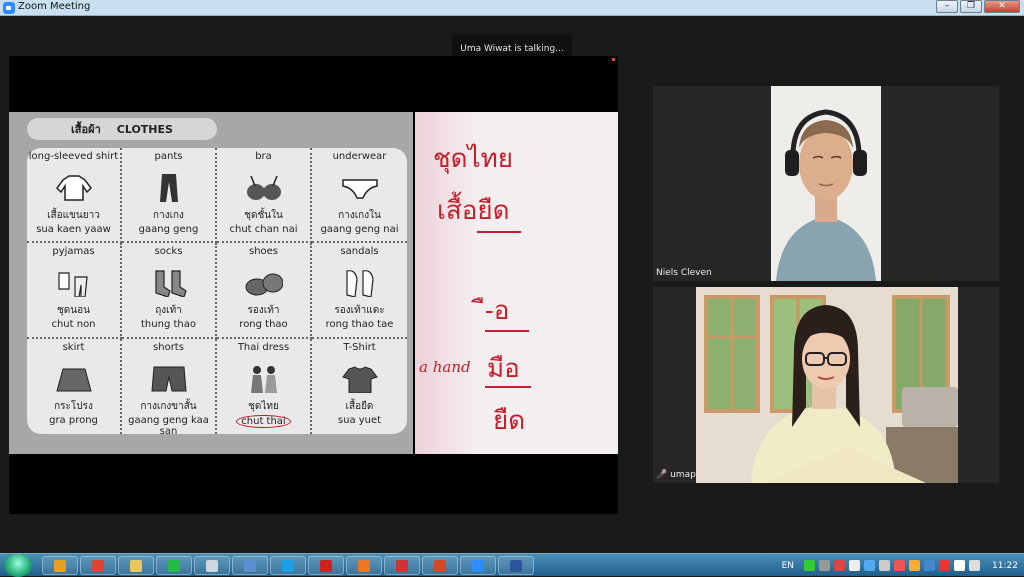 This screenshot has width=1024, height=577. I want to click on taskbar-media-player-button, so click(60, 565).